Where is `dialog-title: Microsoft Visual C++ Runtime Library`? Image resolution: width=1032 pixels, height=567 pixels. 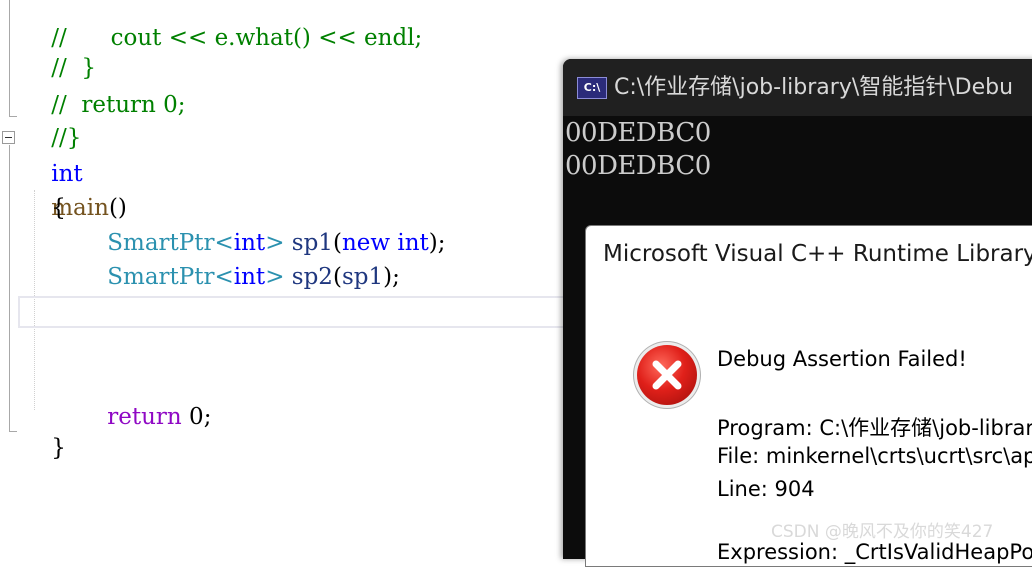
dialog-title: Microsoft Visual C++ Runtime Library is located at coordinates (817, 254).